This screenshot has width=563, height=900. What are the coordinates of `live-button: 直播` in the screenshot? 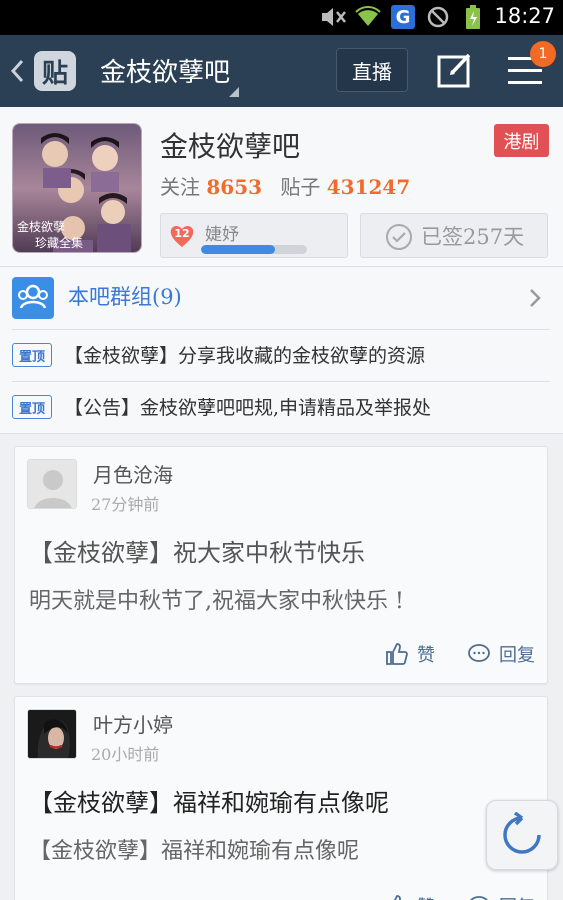 It's located at (372, 70).